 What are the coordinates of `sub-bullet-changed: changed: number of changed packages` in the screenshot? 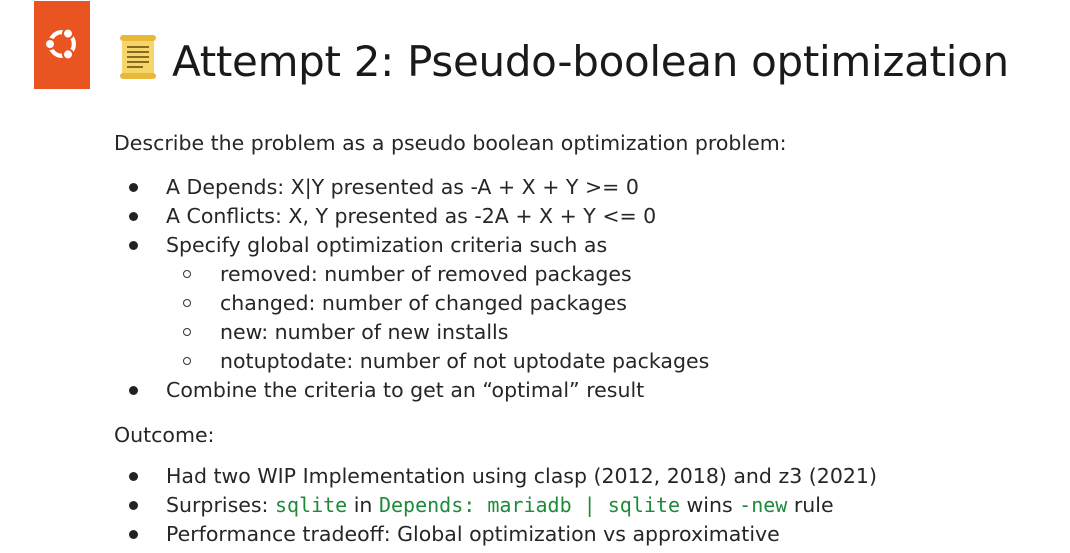 It's located at (423, 303).